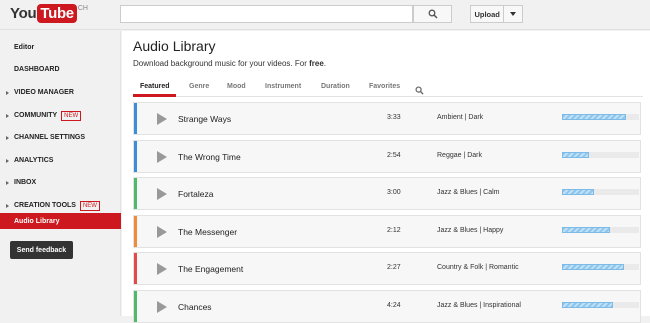 This screenshot has height=323, width=650. I want to click on track-row: The Wrong Time 2:54 Reggae | Dark, so click(387, 156).